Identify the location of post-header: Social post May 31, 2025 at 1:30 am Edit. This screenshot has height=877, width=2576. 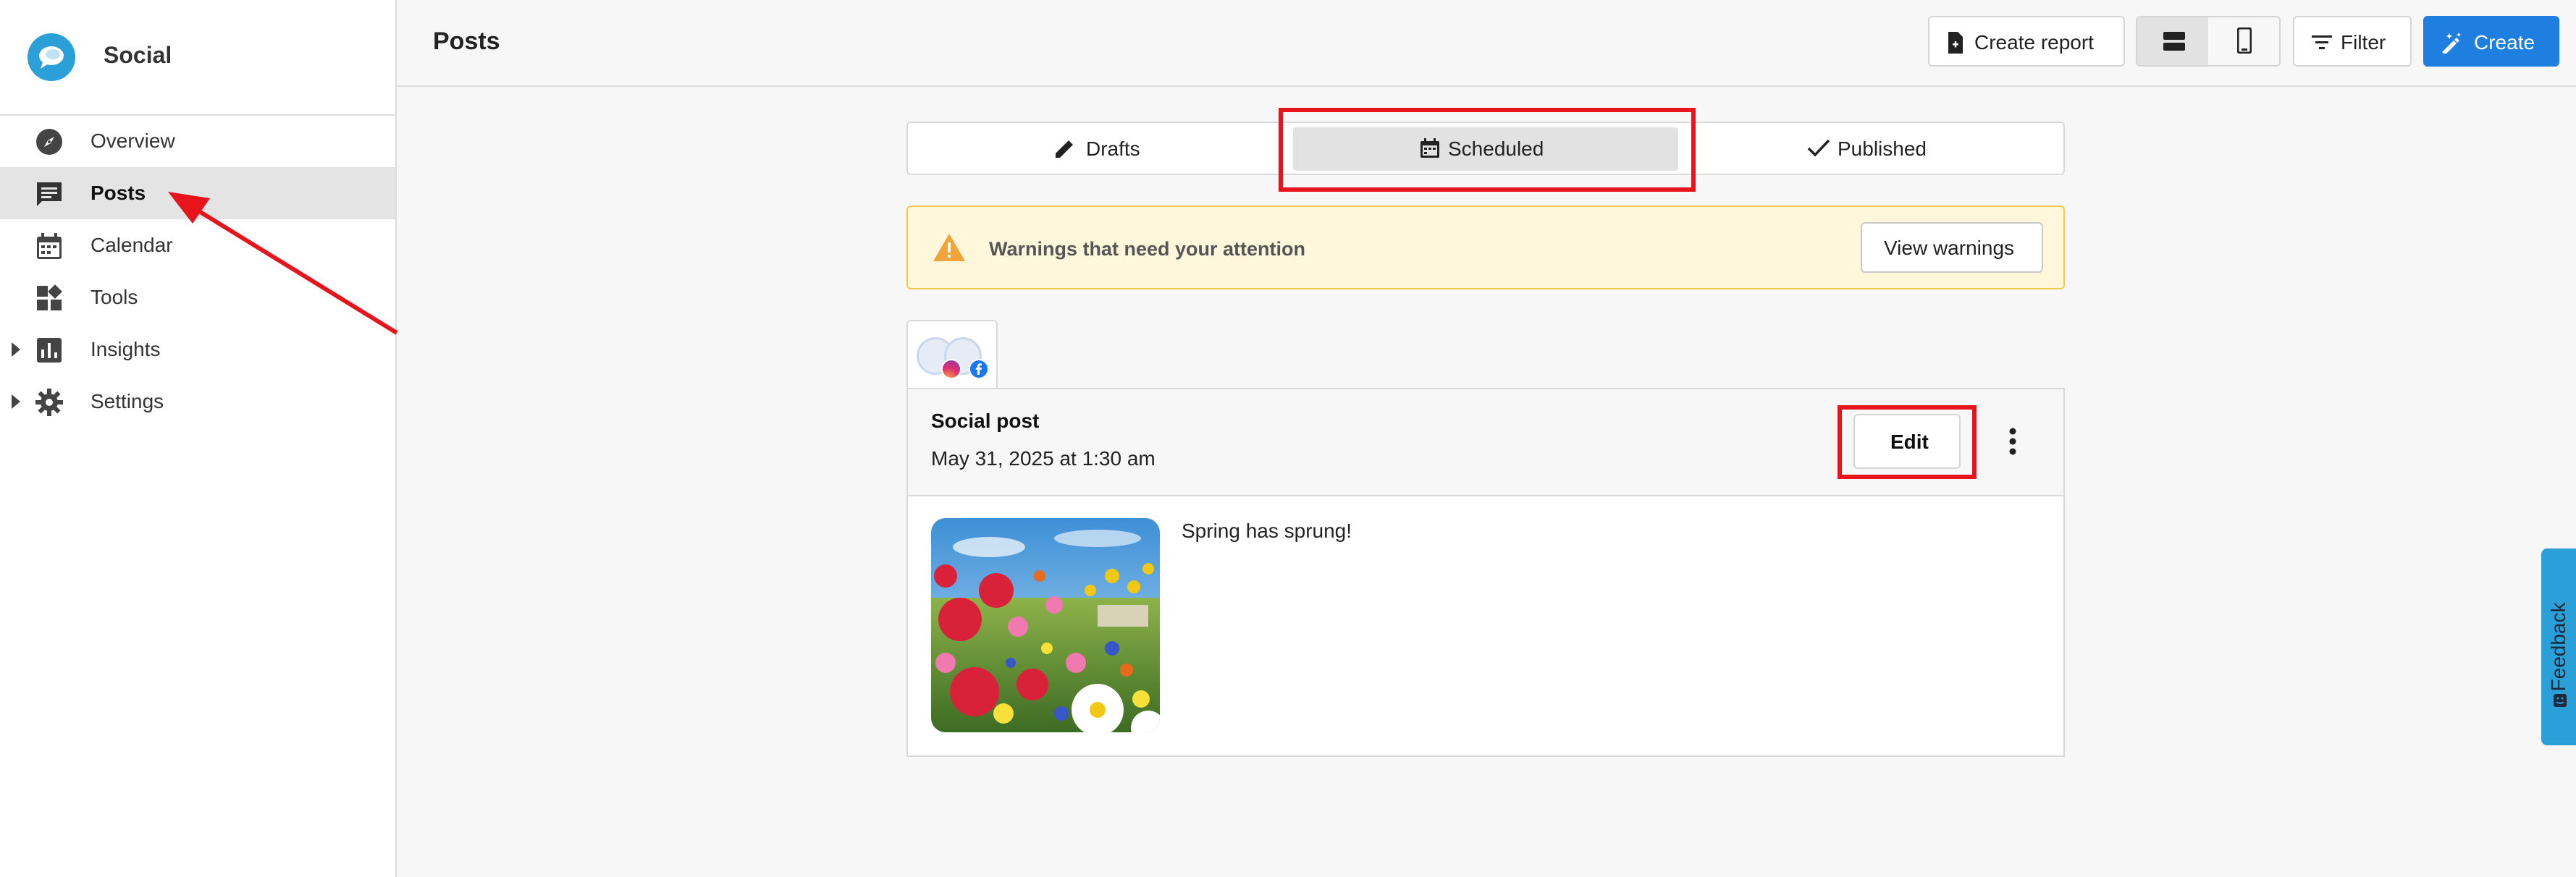
(1485, 443).